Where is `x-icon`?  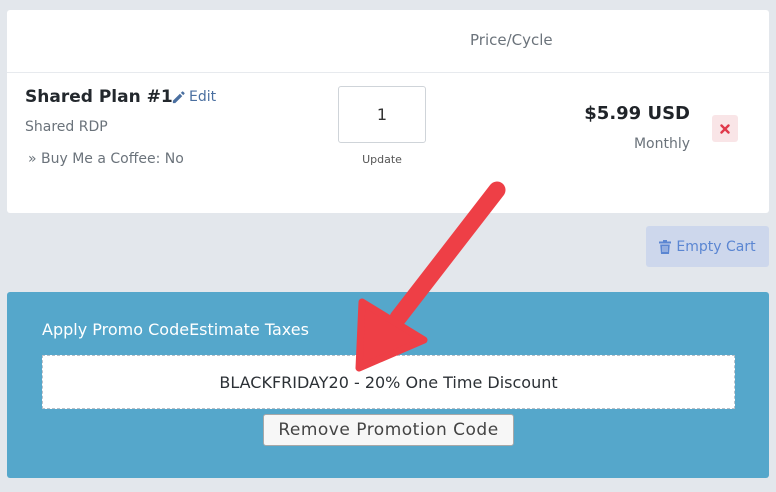
x-icon is located at coordinates (725, 128).